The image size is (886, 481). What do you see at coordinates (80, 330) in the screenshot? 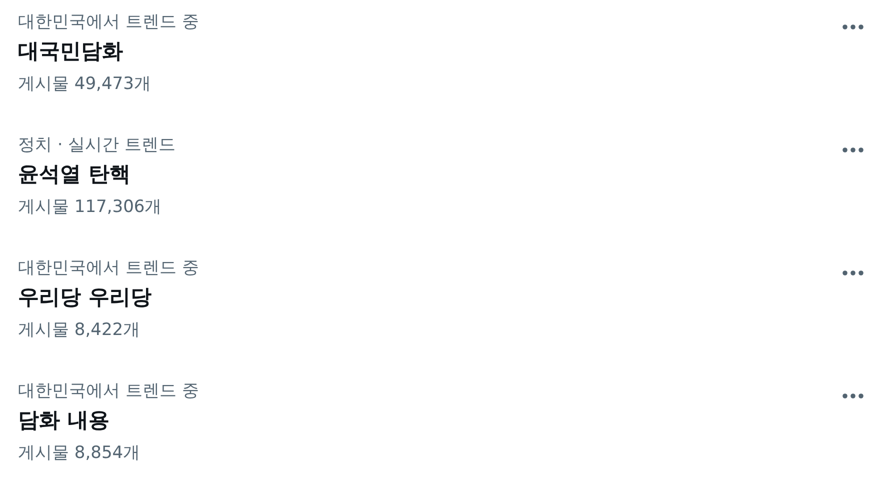
I see `post-count: 게시물 8,422개` at bounding box center [80, 330].